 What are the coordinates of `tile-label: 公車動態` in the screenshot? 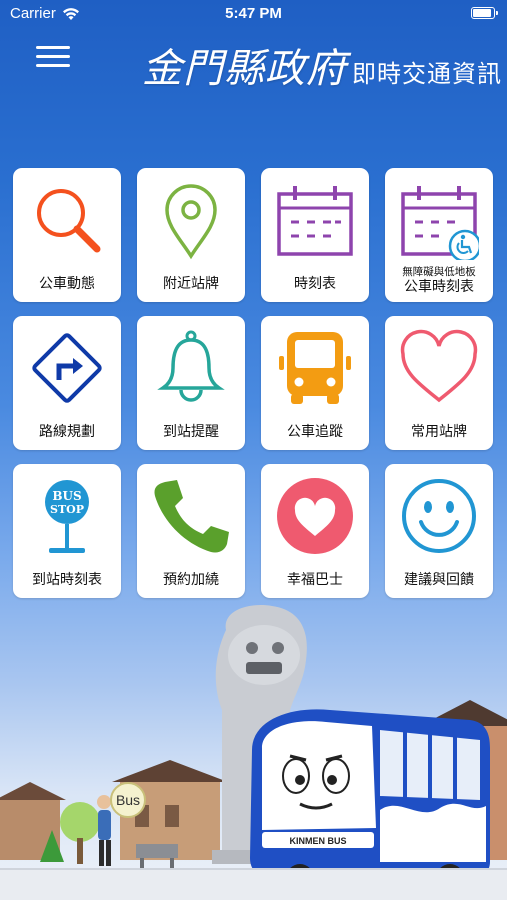 It's located at (67, 283).